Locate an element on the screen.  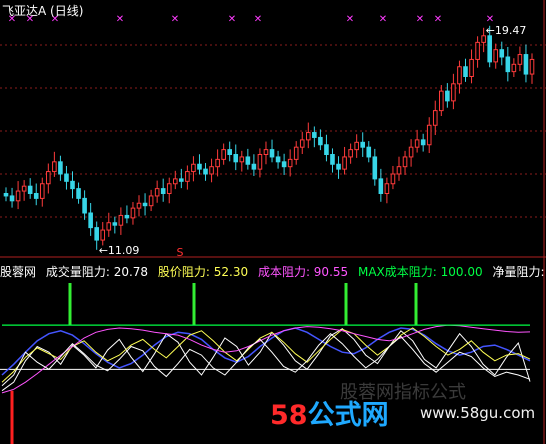
high-price-label: ←19.47 is located at coordinates (506, 30).